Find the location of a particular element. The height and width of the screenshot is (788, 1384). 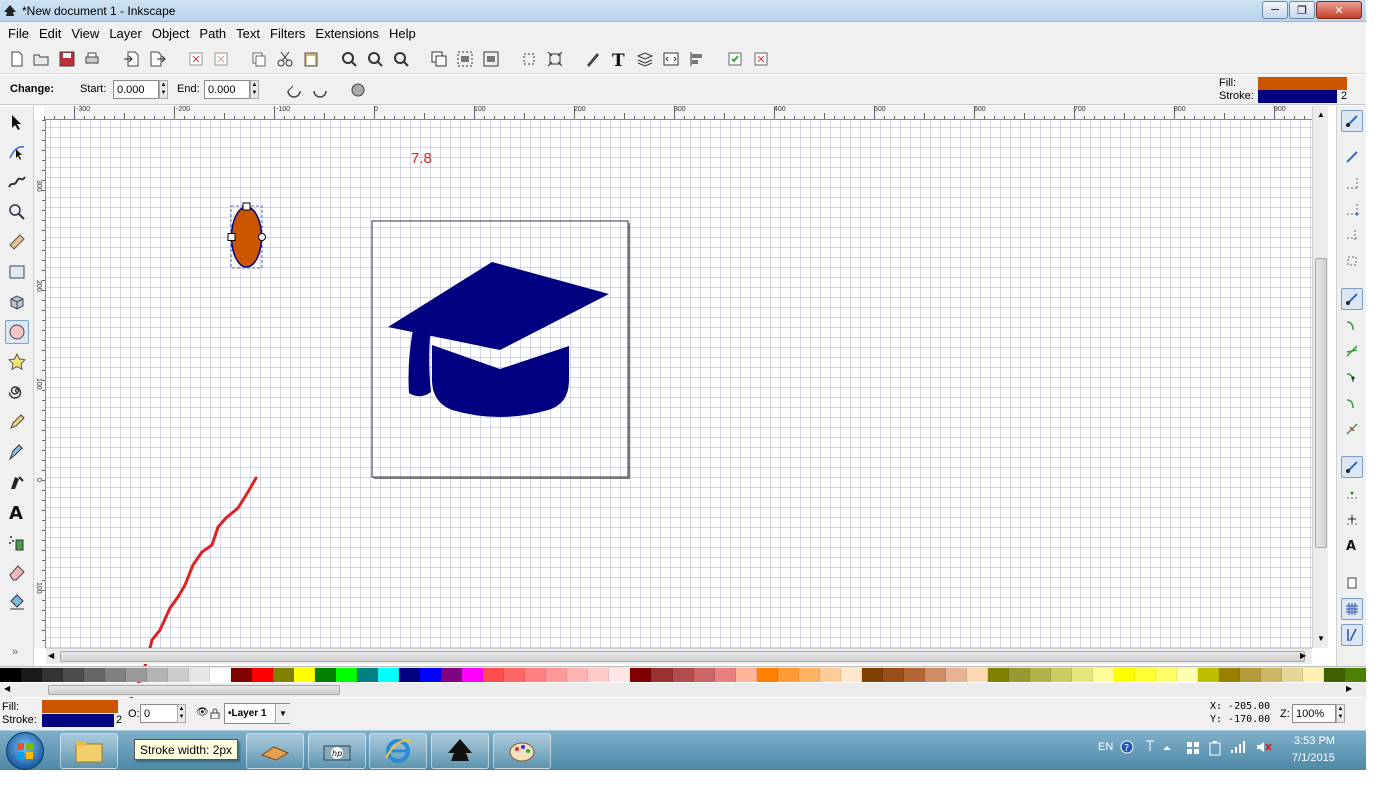

rectangle-tool is located at coordinates (17, 272).